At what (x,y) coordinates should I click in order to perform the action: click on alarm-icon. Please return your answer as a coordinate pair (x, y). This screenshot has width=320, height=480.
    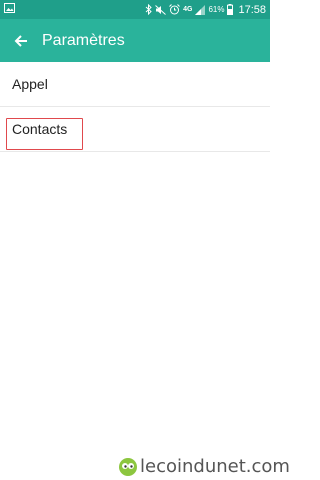
    Looking at the image, I should click on (174, 9).